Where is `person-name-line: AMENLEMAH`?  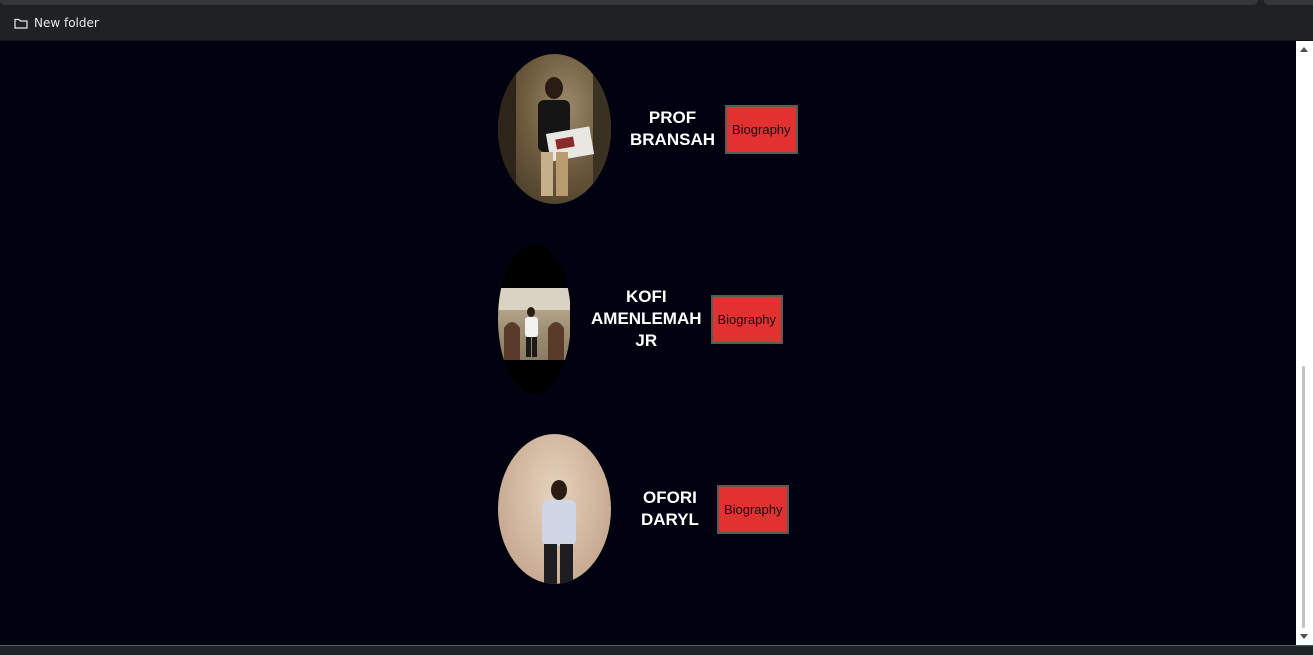
person-name-line: AMENLEMAH is located at coordinates (646, 318).